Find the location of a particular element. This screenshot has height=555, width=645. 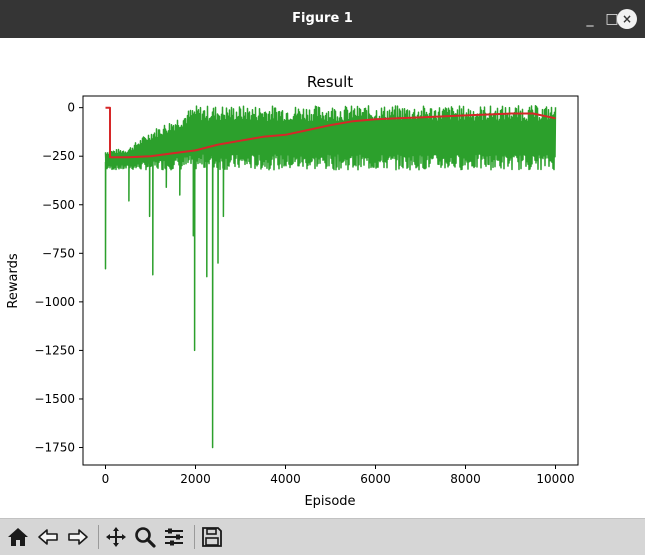

home-icon is located at coordinates (18, 537).